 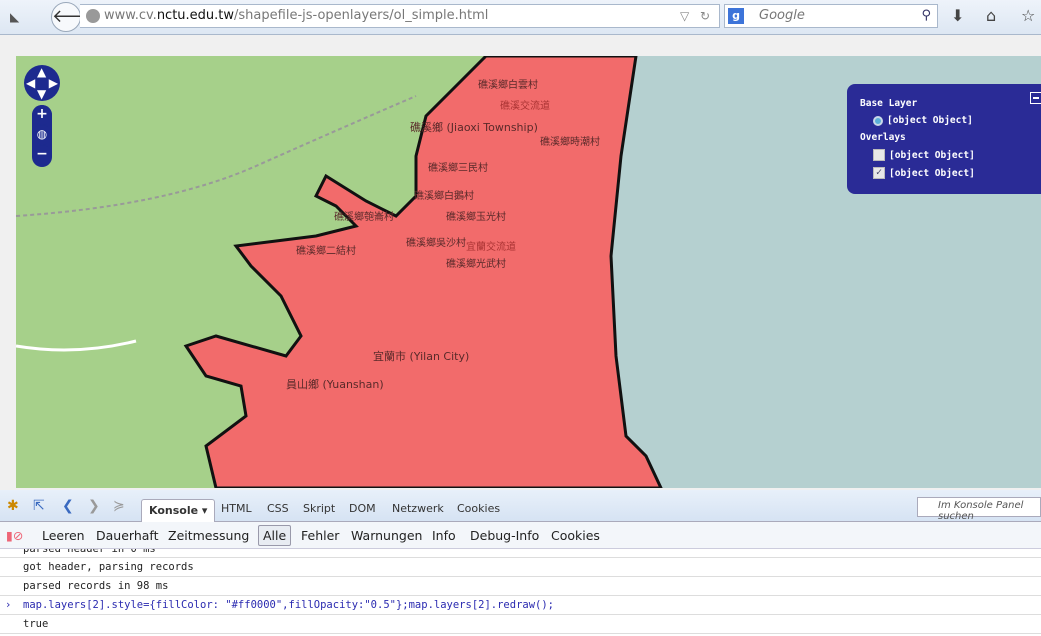 What do you see at coordinates (320, 535) in the screenshot?
I see `filter-errors: Fehler` at bounding box center [320, 535].